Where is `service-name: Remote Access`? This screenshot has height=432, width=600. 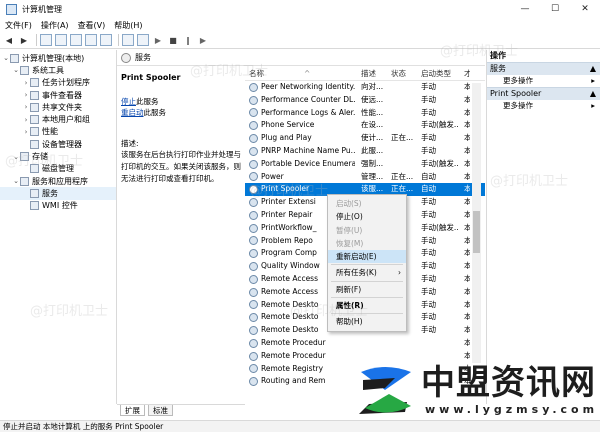 service-name: Remote Access is located at coordinates (289, 291).